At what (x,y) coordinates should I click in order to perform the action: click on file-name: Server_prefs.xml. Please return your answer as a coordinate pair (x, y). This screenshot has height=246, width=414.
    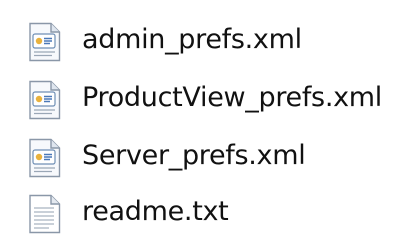
    Looking at the image, I should click on (194, 155).